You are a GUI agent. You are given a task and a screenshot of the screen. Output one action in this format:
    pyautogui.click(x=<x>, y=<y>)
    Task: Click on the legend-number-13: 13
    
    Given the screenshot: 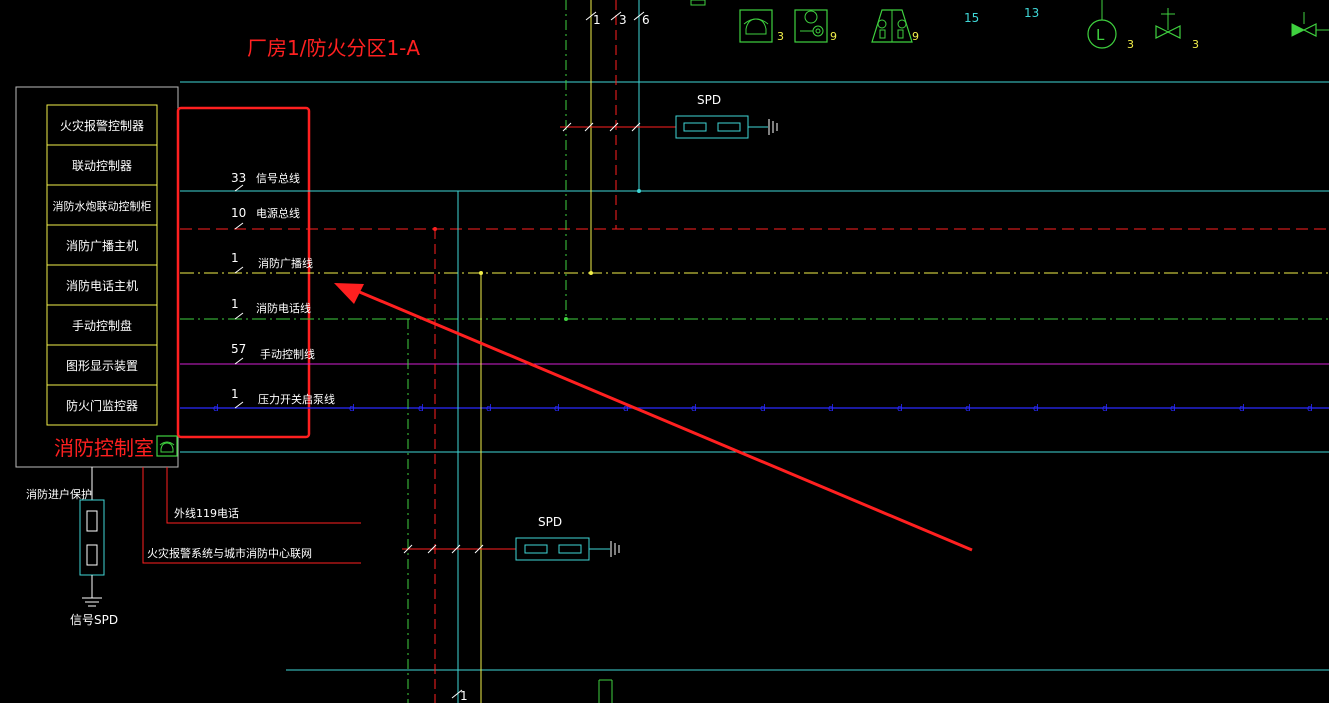 What is the action you would take?
    pyautogui.click(x=1031, y=13)
    